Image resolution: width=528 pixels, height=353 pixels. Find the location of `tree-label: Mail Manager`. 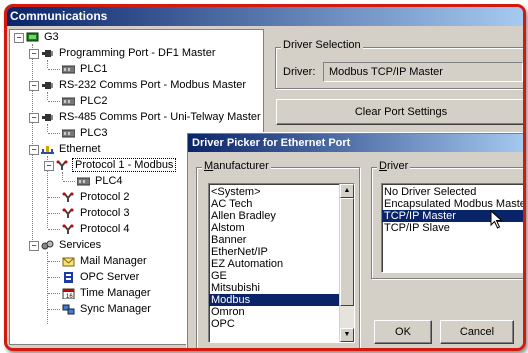

tree-label: Mail Manager is located at coordinates (113, 261).